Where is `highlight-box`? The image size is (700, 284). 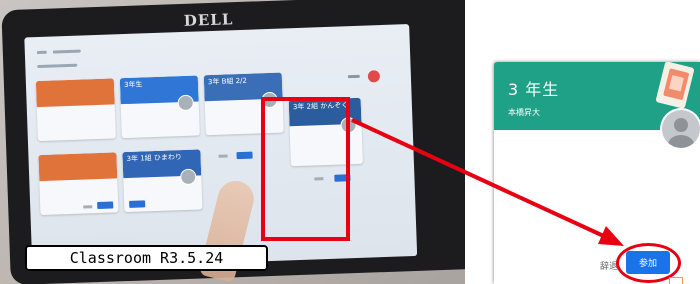 highlight-box is located at coordinates (305, 169).